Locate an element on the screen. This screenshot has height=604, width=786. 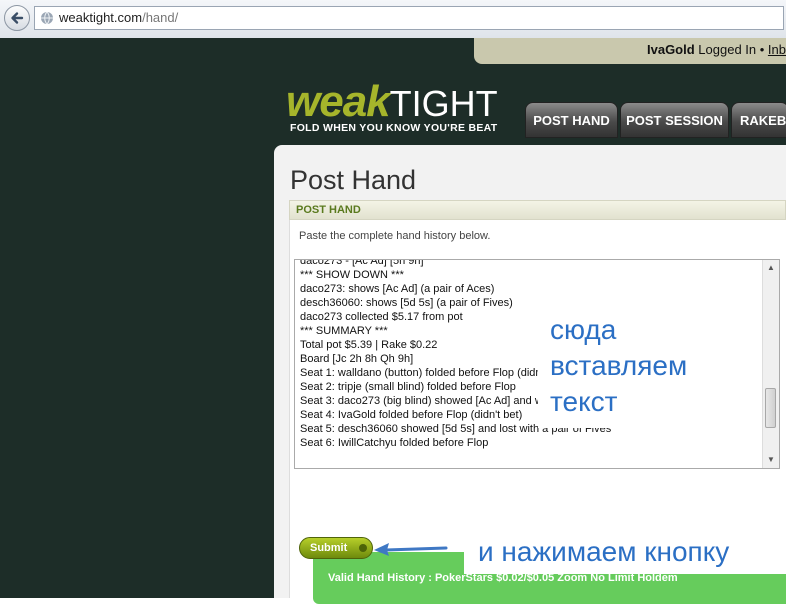
scroll-thumb is located at coordinates (770, 408).